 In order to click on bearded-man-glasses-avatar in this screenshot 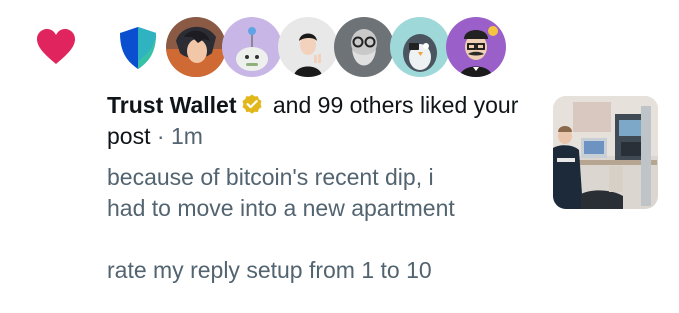, I will do `click(364, 47)`.